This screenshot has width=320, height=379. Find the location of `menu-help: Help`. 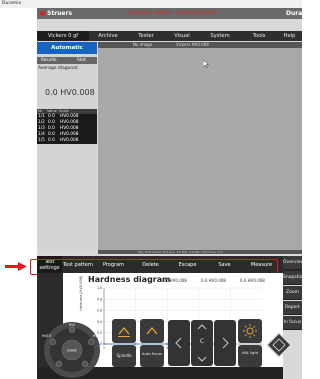

menu-help: Help is located at coordinates (289, 36).